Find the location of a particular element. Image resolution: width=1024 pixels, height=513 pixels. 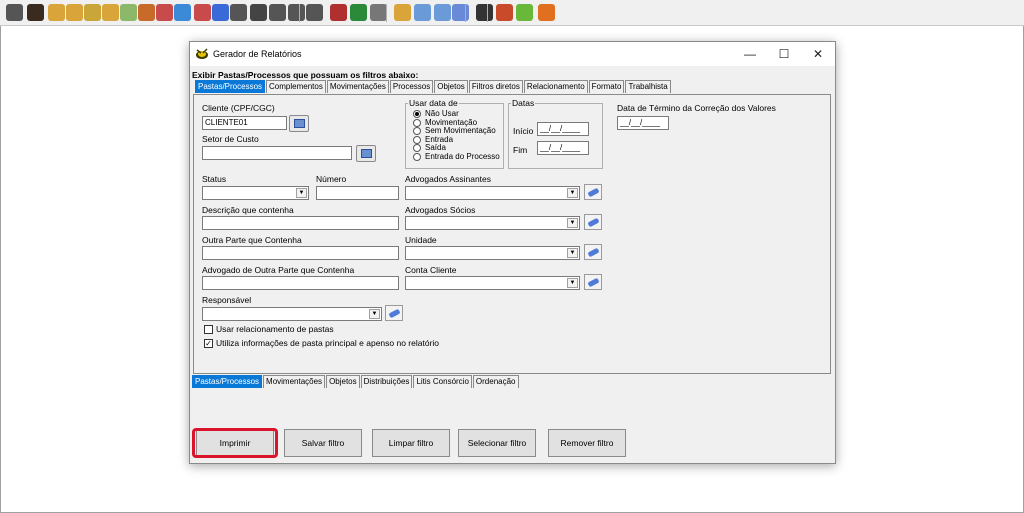

conta-cliente-clear-button is located at coordinates (593, 282).